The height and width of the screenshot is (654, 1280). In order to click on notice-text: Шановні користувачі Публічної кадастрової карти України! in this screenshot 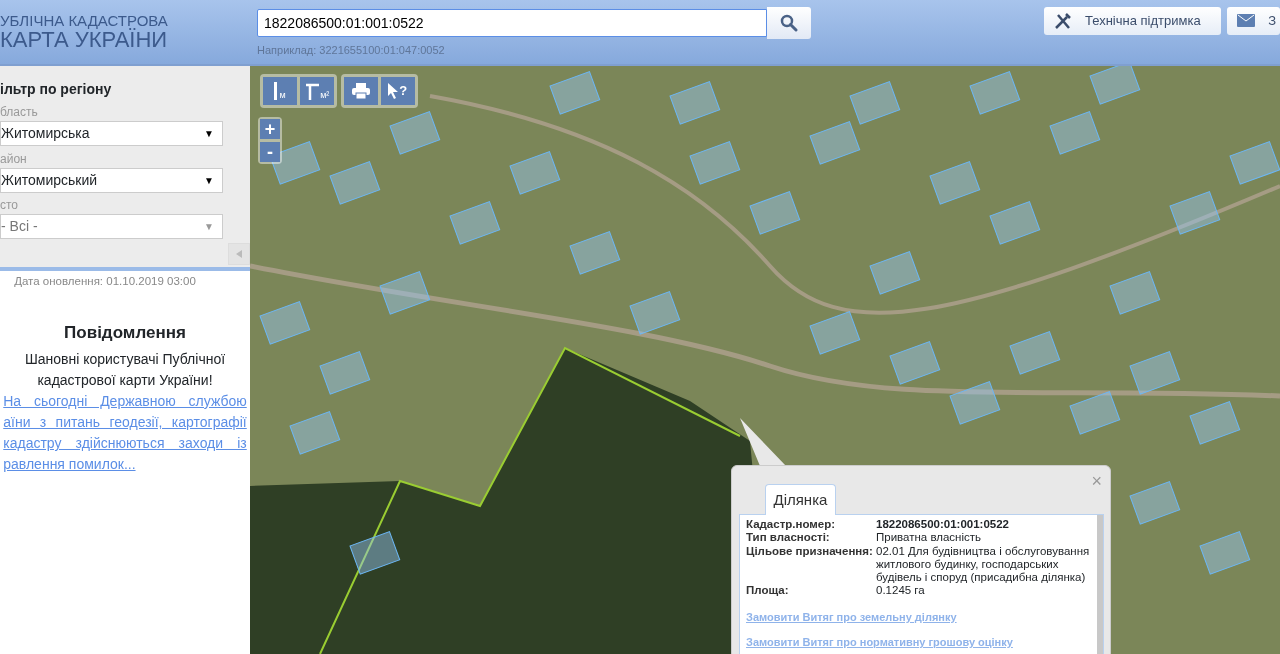, I will do `click(125, 370)`.